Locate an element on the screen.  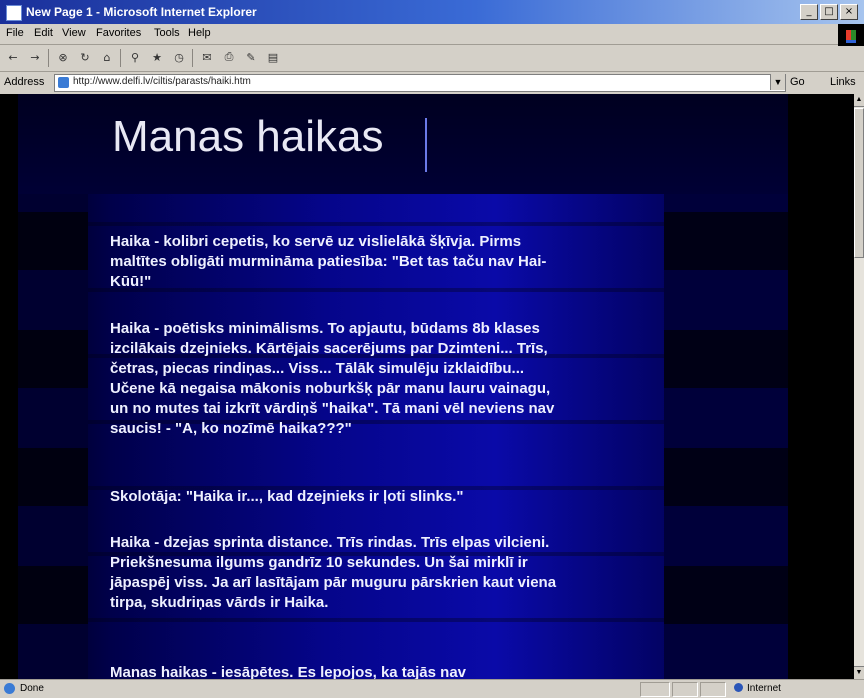
globe-icon is located at coordinates (738, 687).